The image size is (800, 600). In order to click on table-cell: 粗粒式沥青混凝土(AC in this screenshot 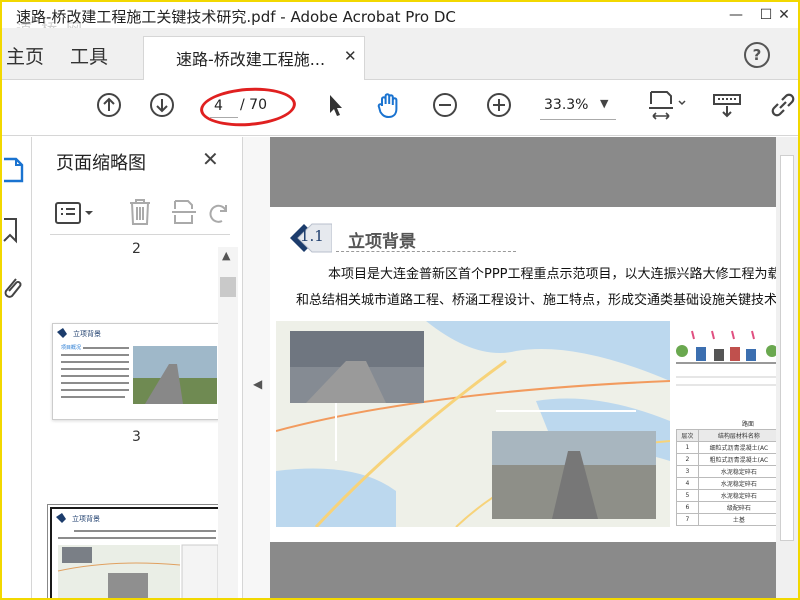, I will do `click(738, 459)`.